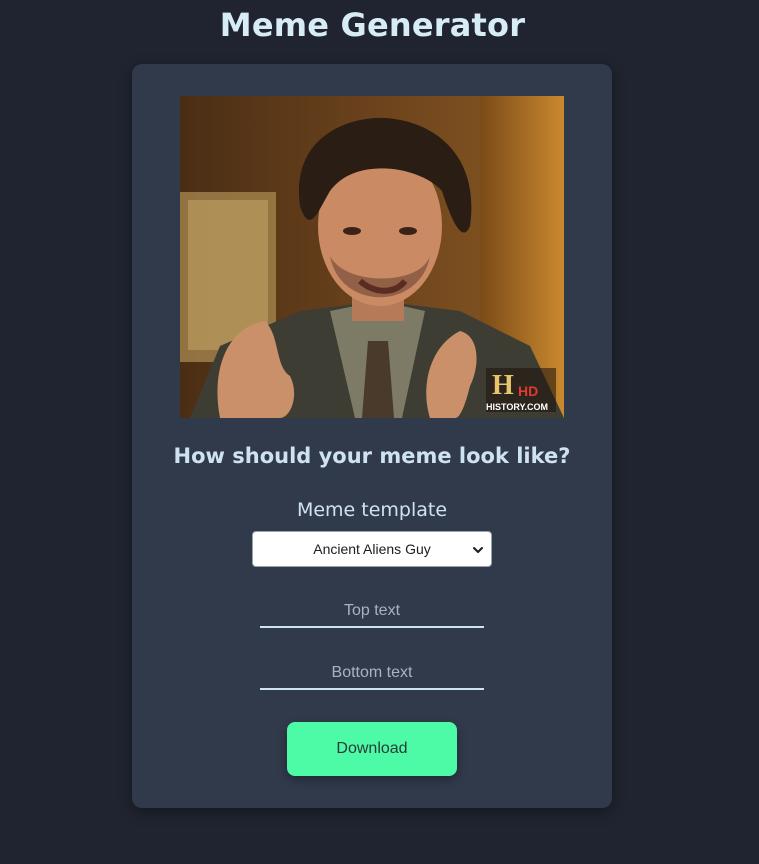  I want to click on page-title: Meme Generator, so click(372, 25).